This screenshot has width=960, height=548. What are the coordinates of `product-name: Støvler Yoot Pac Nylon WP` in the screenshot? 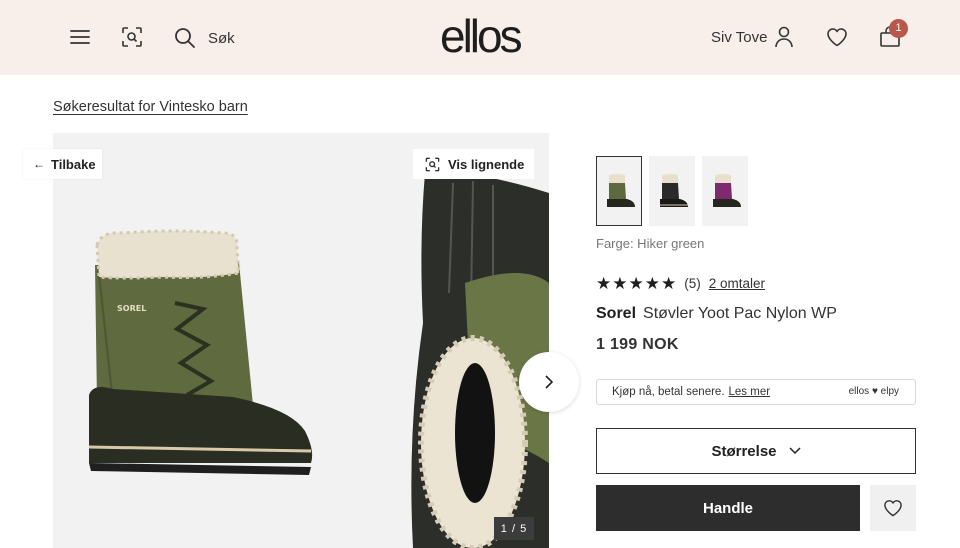 It's located at (740, 313).